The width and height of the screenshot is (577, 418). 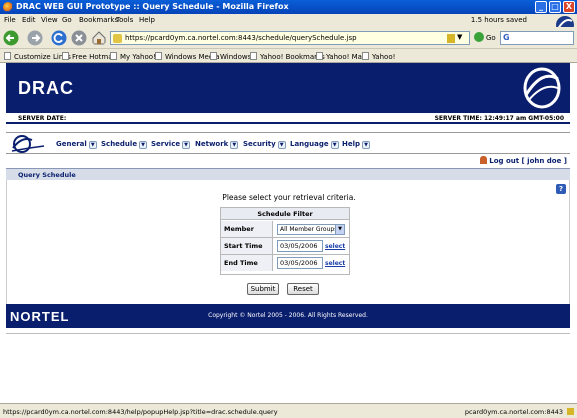 I want to click on home-icon, so click(x=99, y=38).